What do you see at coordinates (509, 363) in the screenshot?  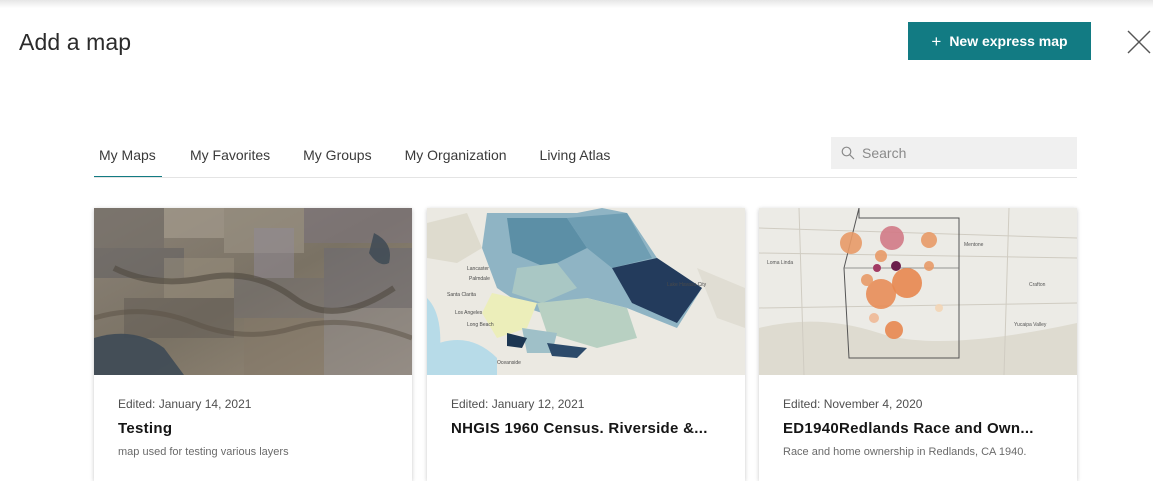 I see `thumbnail-label-oceanside: Oceanside` at bounding box center [509, 363].